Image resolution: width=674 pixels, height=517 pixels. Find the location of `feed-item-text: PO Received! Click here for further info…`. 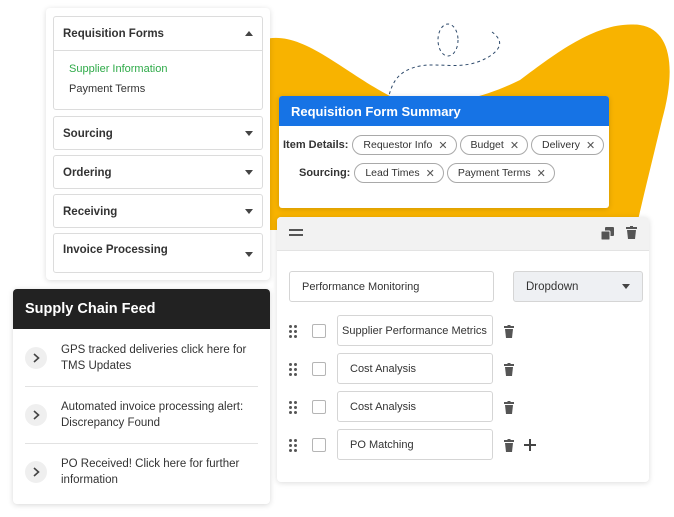

feed-item-text: PO Received! Click here for further info… is located at coordinates (150, 472).